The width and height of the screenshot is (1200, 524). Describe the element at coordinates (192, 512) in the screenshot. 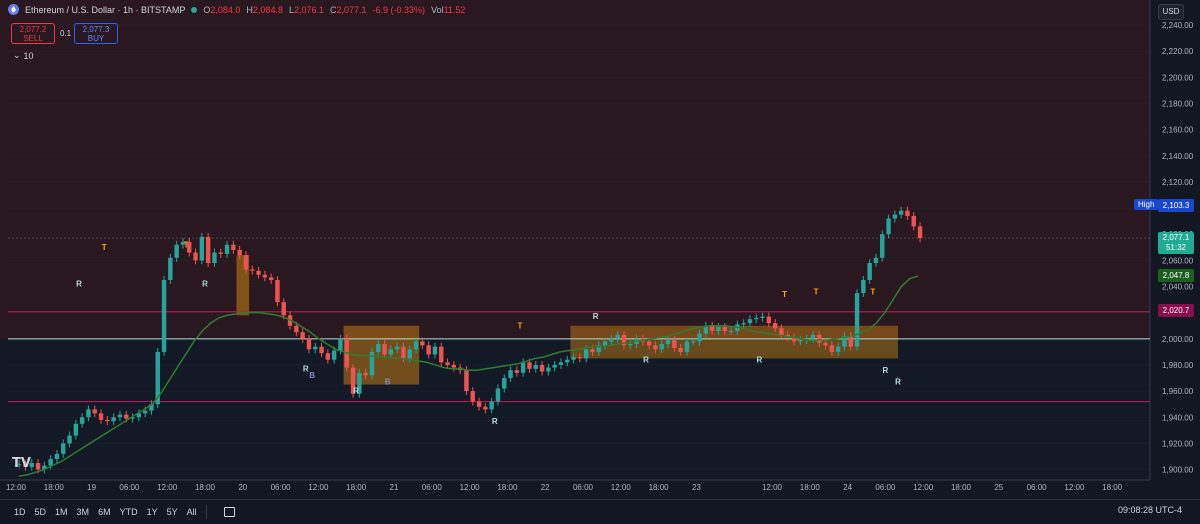

I see `range-all: All` at that location.